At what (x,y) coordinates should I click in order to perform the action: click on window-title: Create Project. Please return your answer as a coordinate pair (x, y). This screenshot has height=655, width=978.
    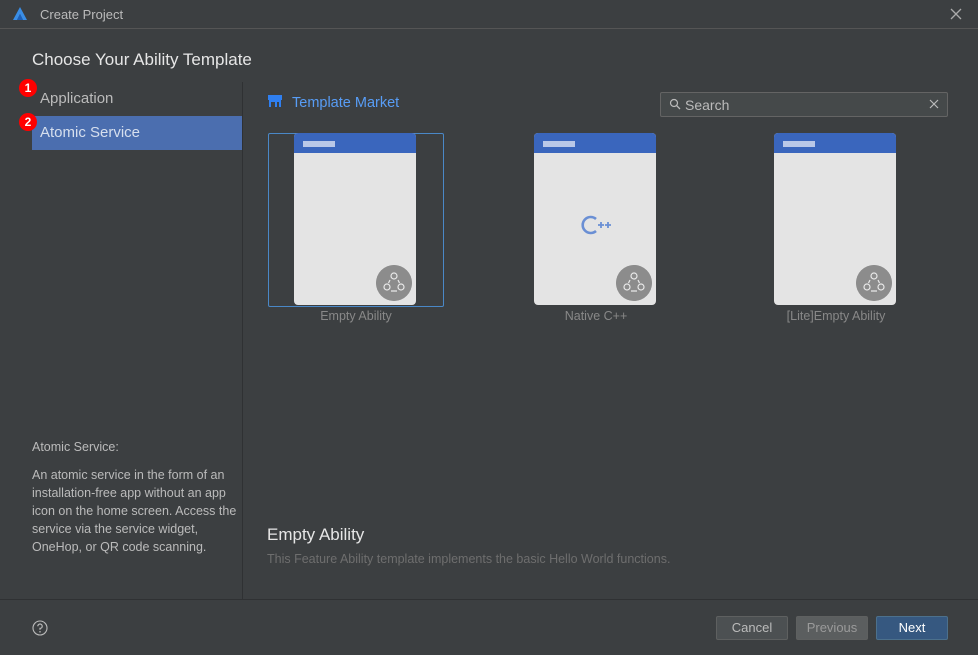
    Looking at the image, I should click on (82, 14).